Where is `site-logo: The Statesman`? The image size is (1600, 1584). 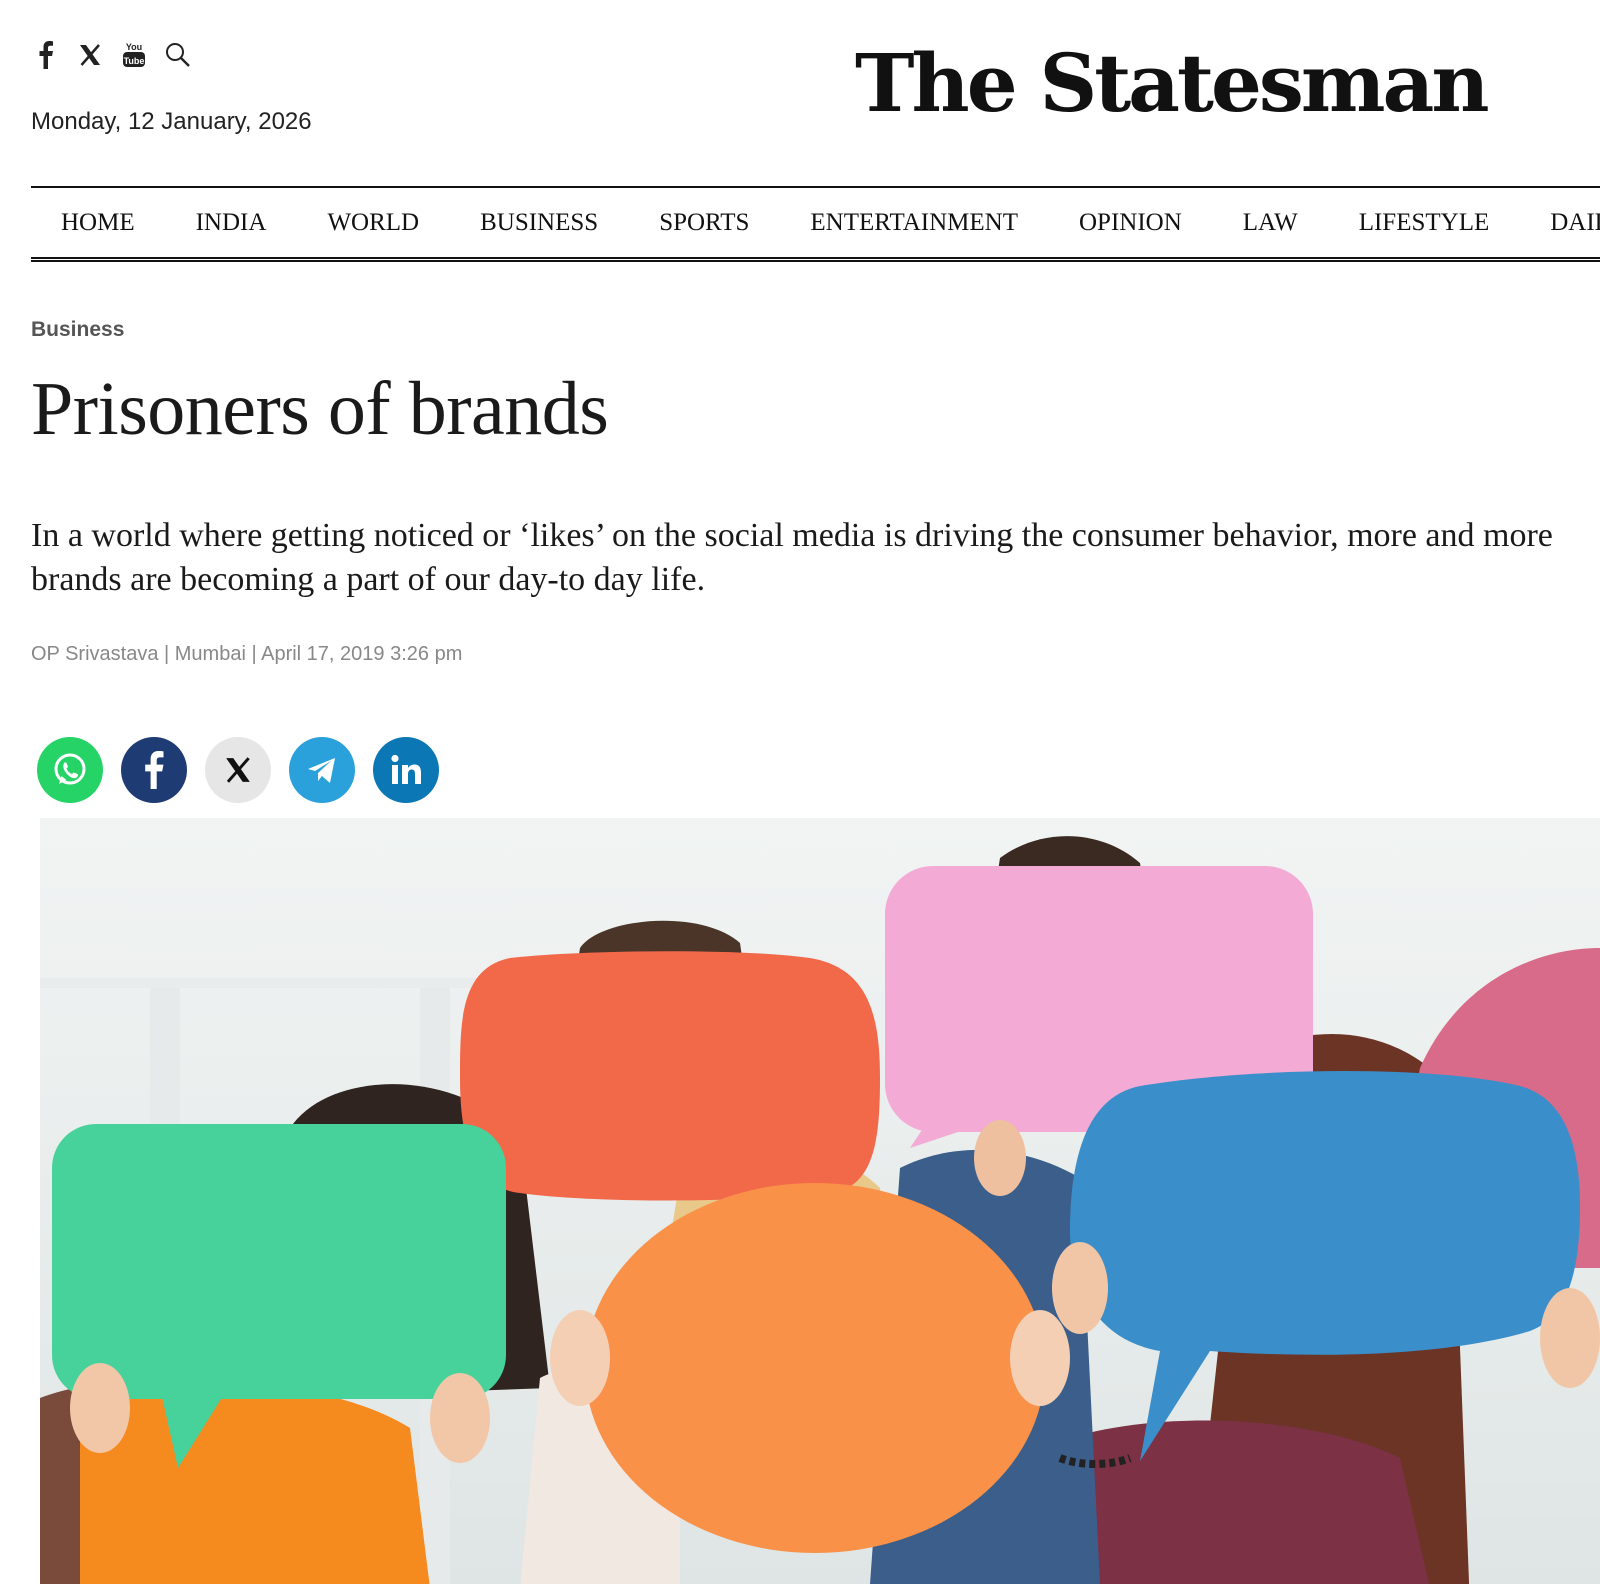 site-logo: The Statesman is located at coordinates (1172, 83).